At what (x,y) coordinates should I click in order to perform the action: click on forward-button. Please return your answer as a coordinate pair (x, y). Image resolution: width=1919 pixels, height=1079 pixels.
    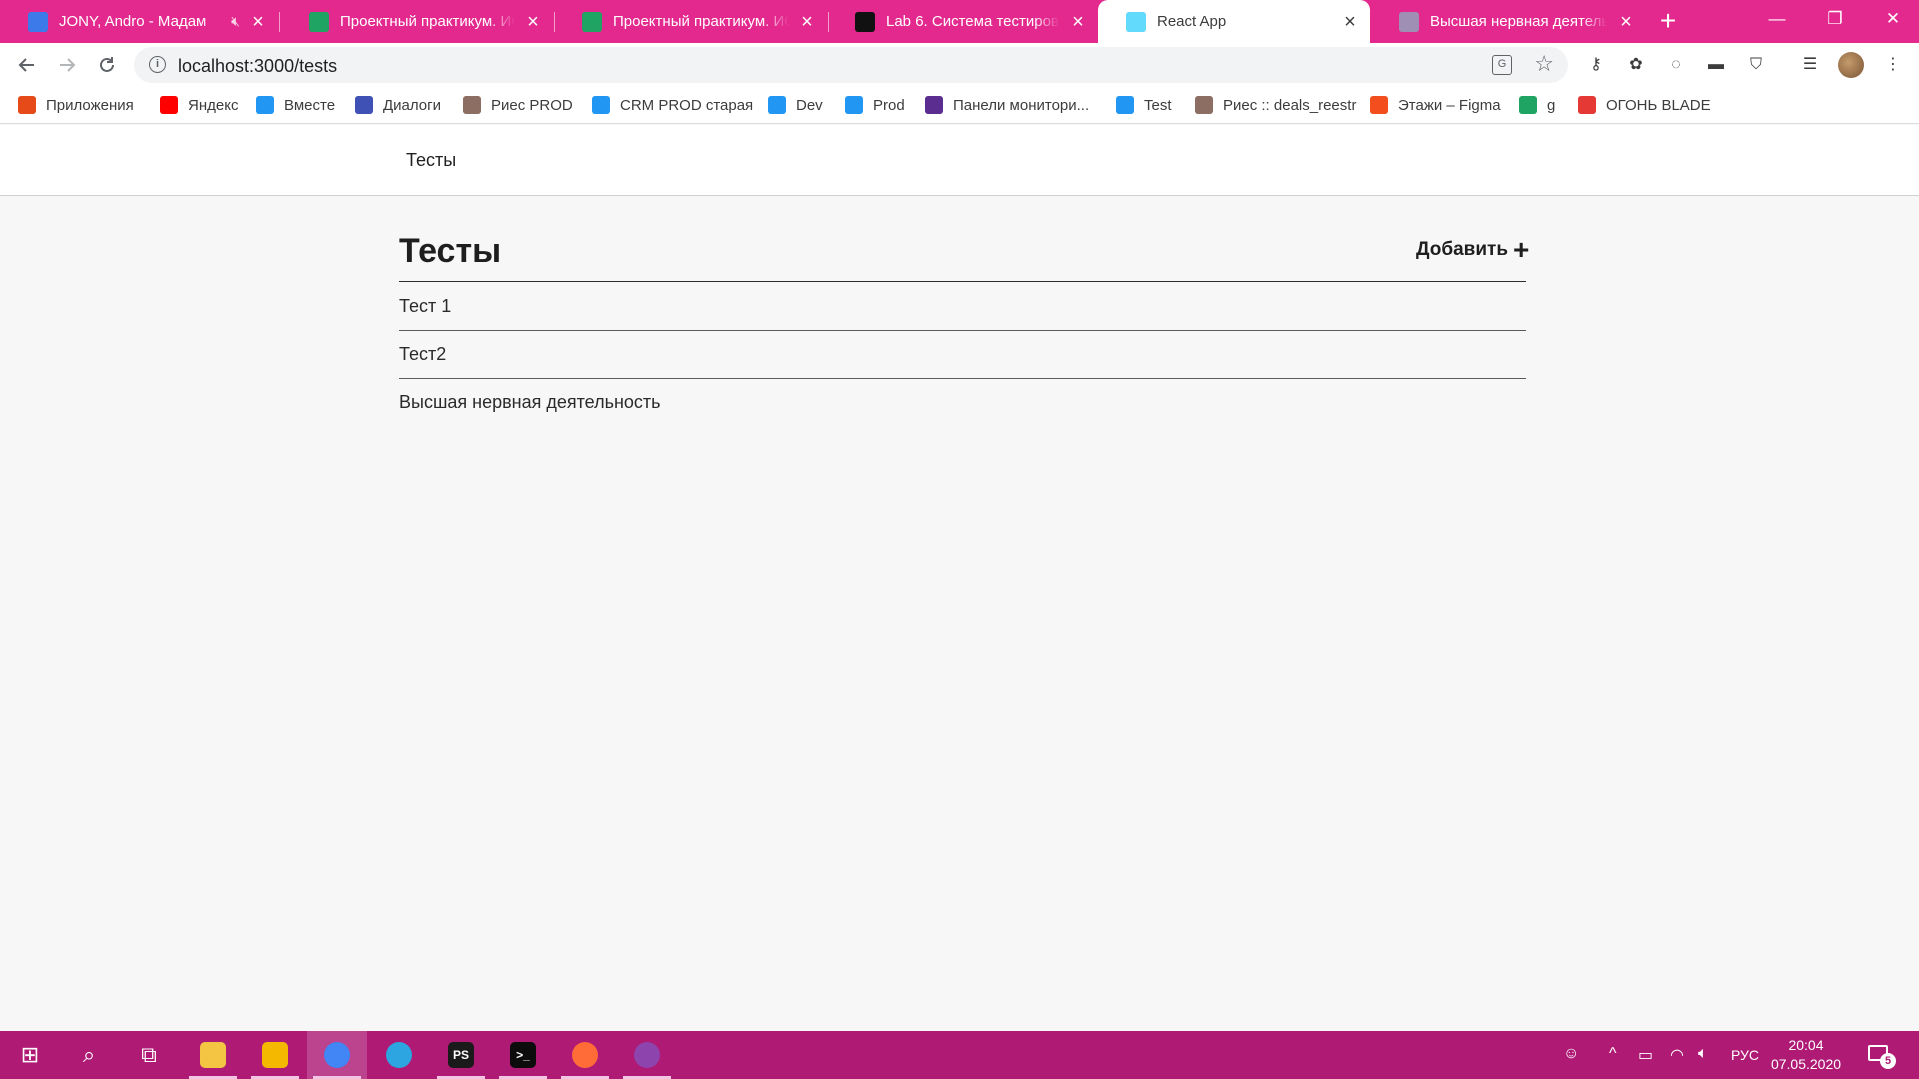
    Looking at the image, I should click on (67, 65).